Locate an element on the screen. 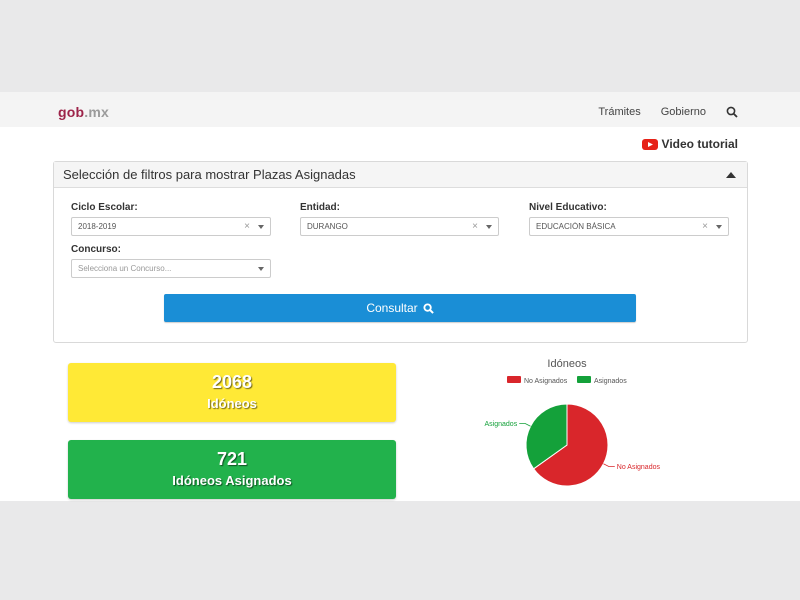  video-tutorial-link: Video tutorial is located at coordinates (689, 144).